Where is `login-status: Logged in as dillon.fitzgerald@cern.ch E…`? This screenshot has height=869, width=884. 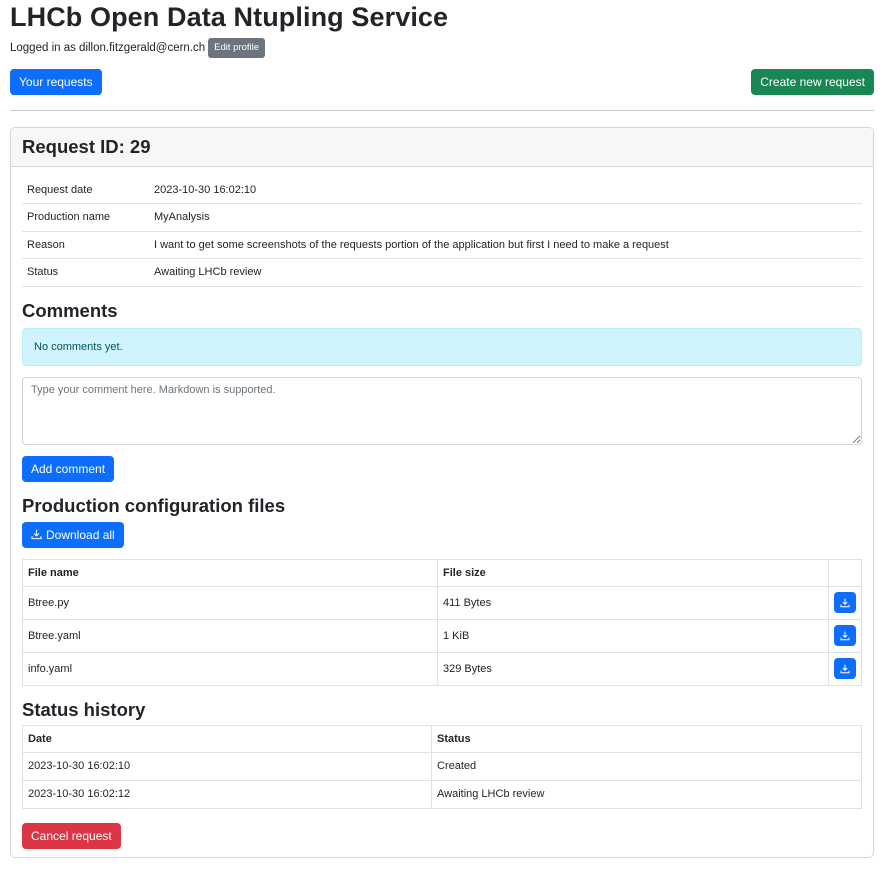 login-status: Logged in as dillon.fitzgerald@cern.ch E… is located at coordinates (442, 48).